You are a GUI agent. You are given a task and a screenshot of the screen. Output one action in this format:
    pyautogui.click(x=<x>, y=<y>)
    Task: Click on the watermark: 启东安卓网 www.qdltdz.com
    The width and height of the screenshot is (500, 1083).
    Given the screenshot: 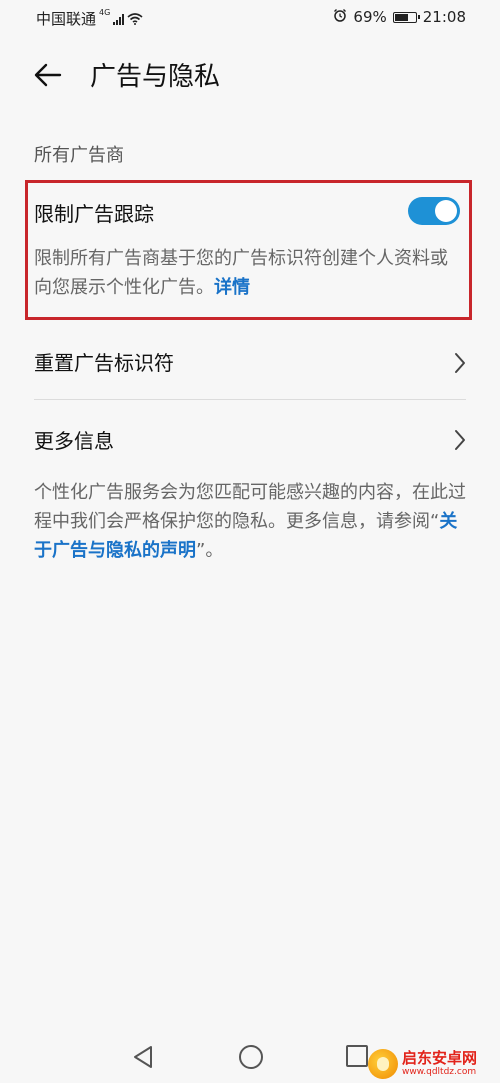 What is the action you would take?
    pyautogui.click(x=433, y=1064)
    